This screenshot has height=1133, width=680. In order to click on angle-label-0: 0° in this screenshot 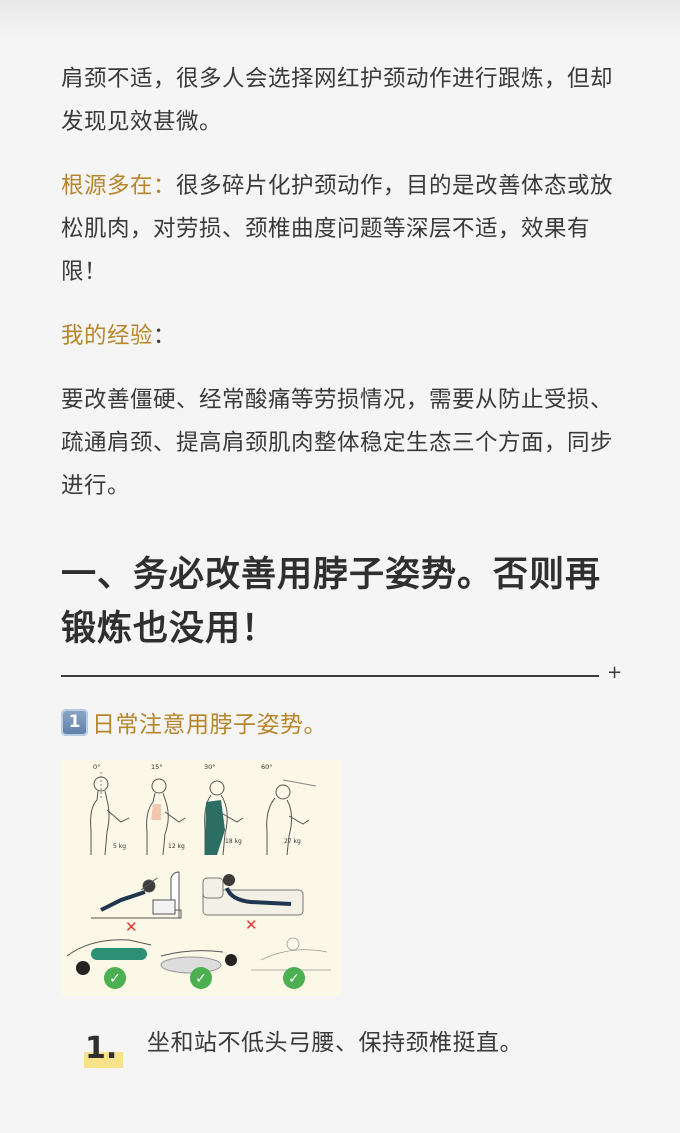, I will do `click(96, 767)`.